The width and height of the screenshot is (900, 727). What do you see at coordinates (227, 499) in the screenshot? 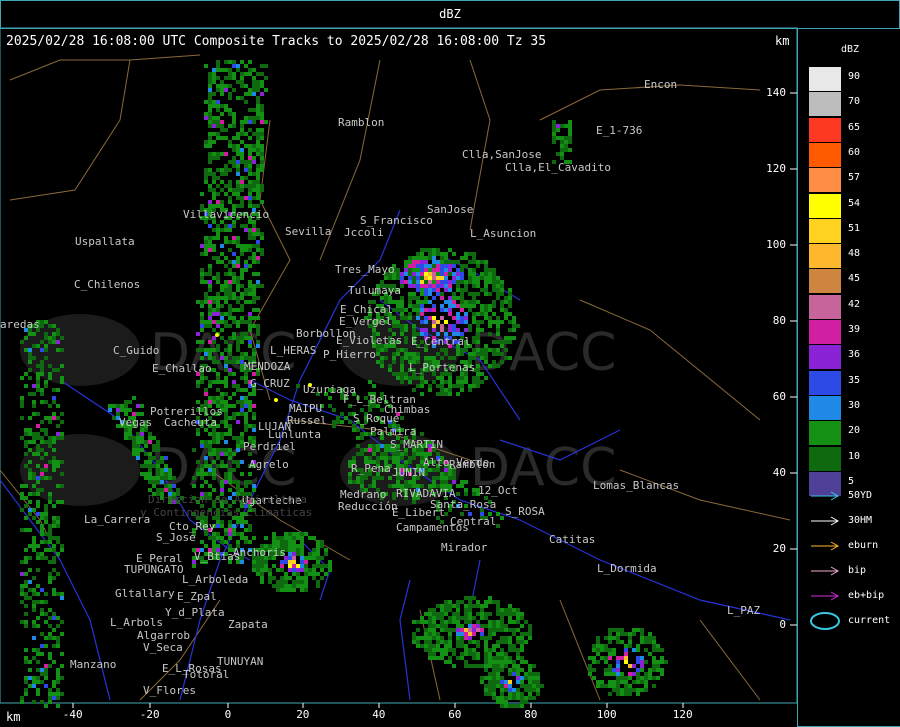
I see `place-label: Direccion de Agricultura` at bounding box center [227, 499].